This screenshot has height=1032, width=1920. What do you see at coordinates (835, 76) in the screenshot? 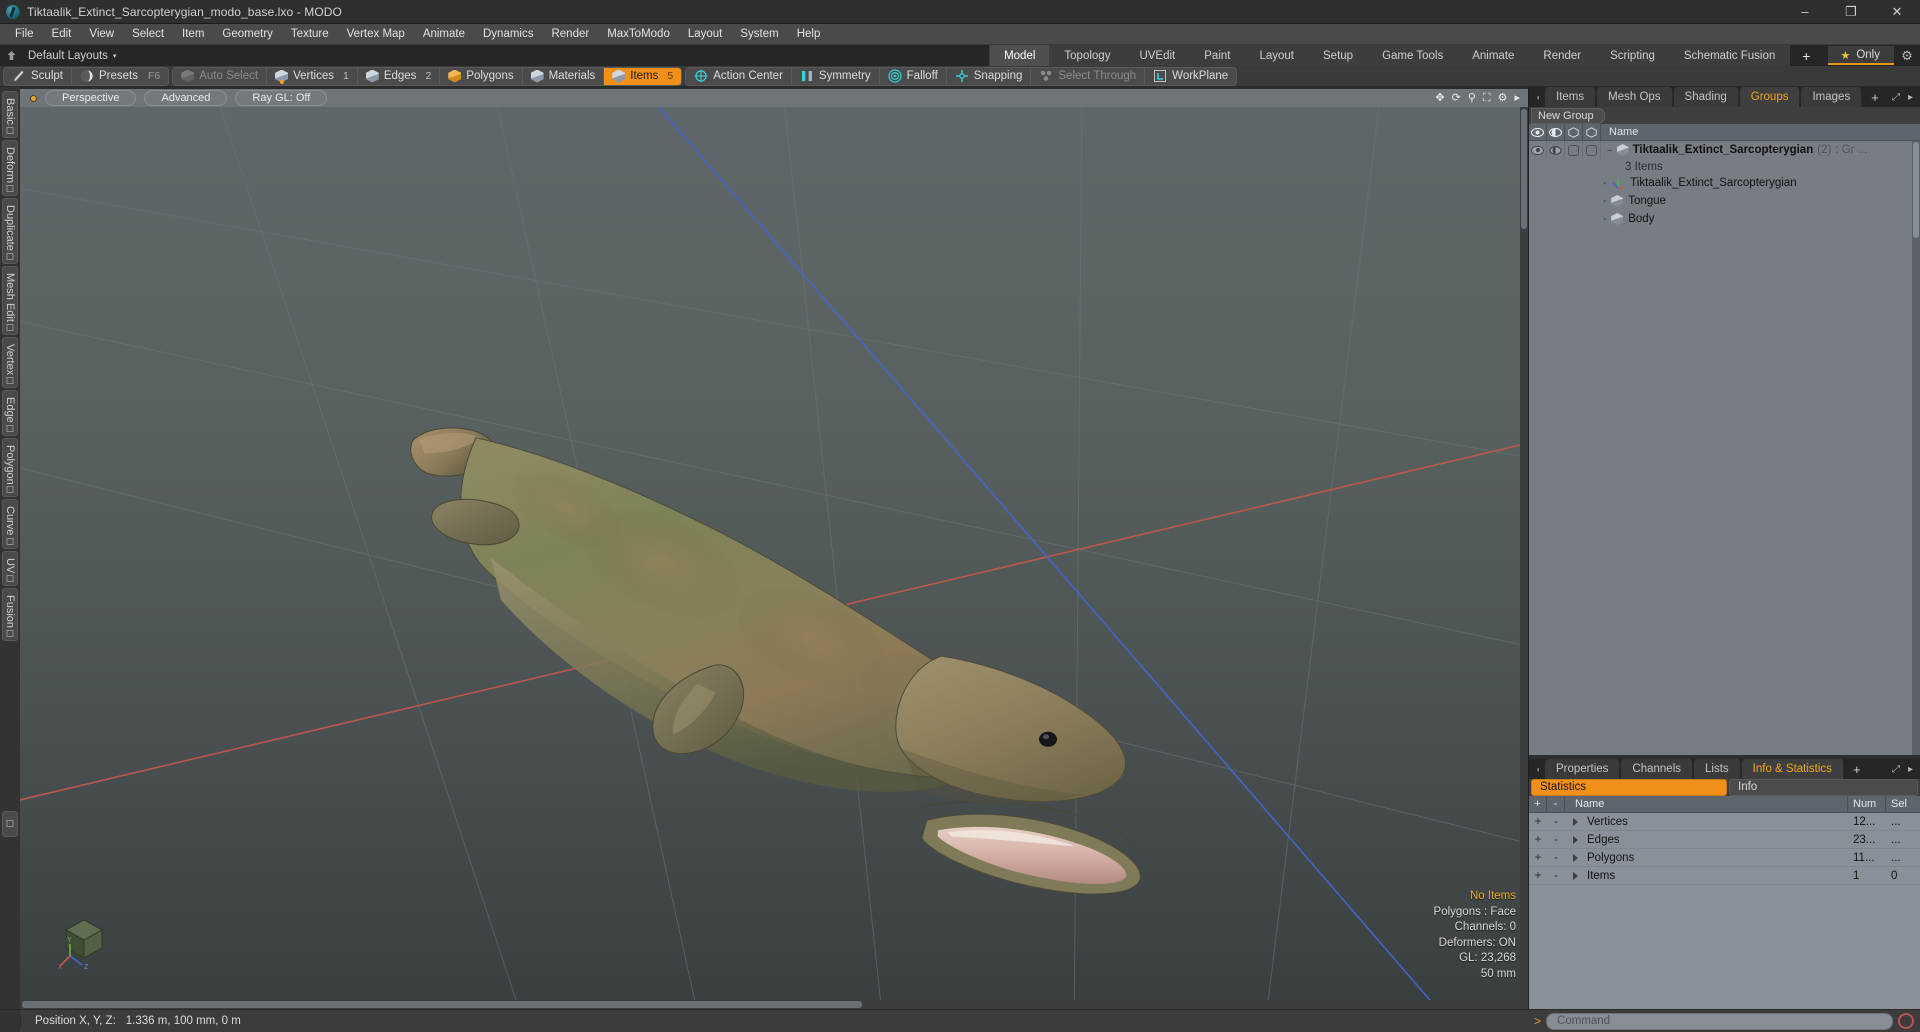
I see `symmetry-button: Symmetry` at bounding box center [835, 76].